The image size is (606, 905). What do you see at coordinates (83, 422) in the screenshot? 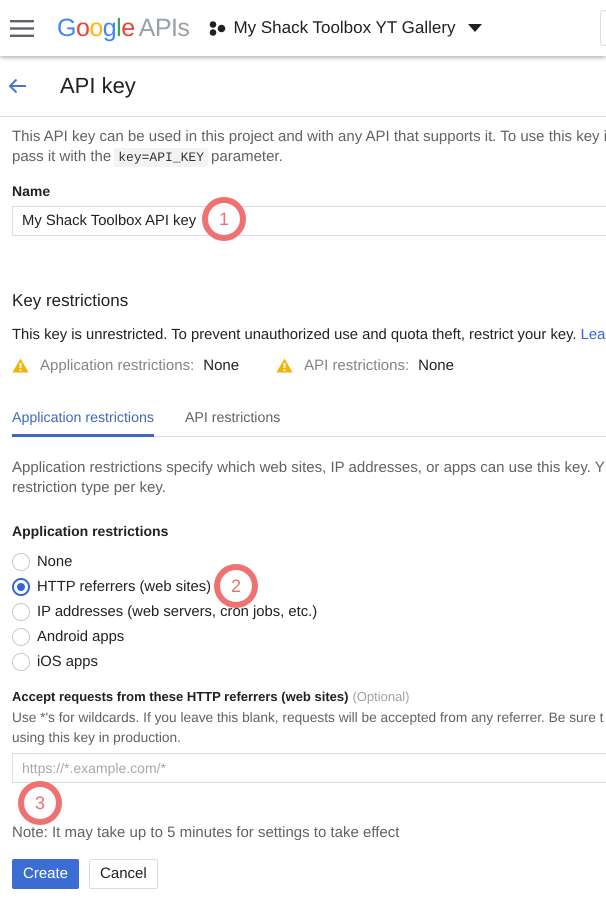
I see `tab: Application restrictions` at bounding box center [83, 422].